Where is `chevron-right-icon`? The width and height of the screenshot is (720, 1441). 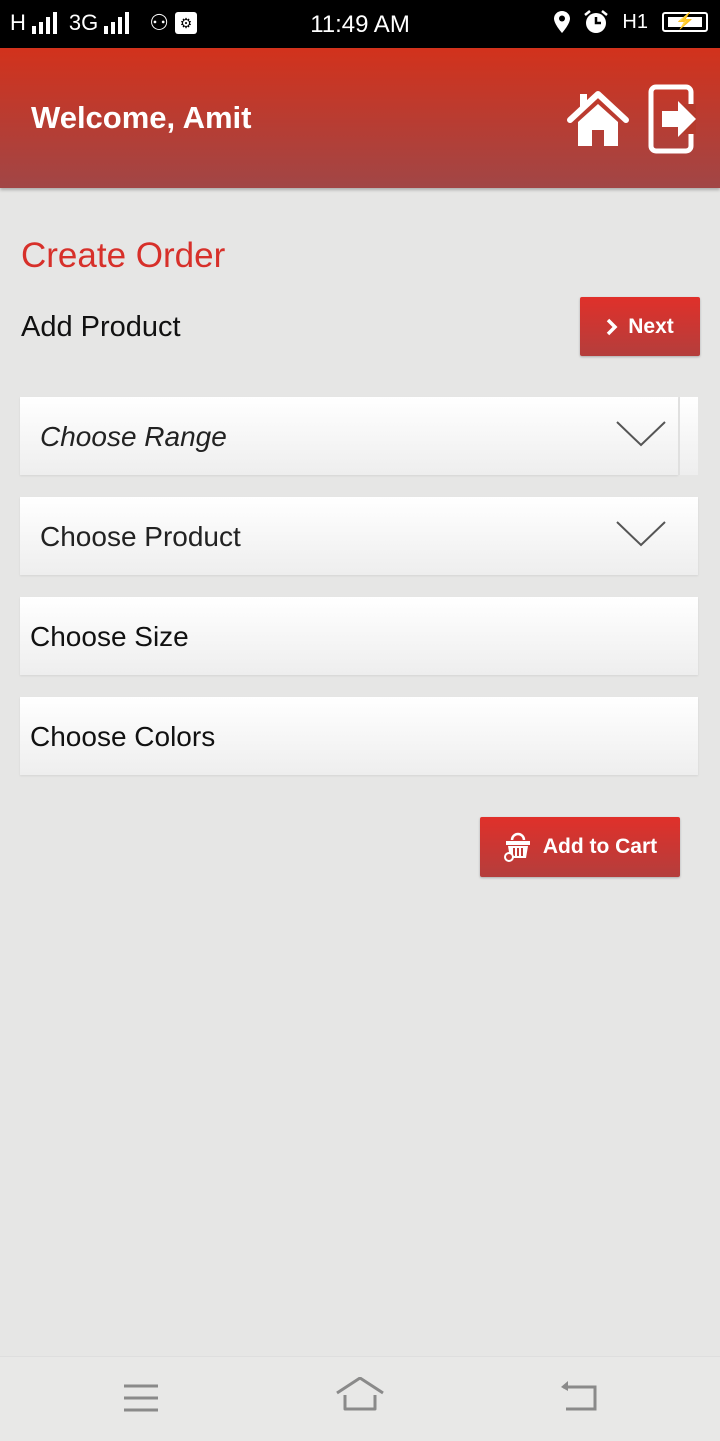
chevron-right-icon is located at coordinates (612, 326).